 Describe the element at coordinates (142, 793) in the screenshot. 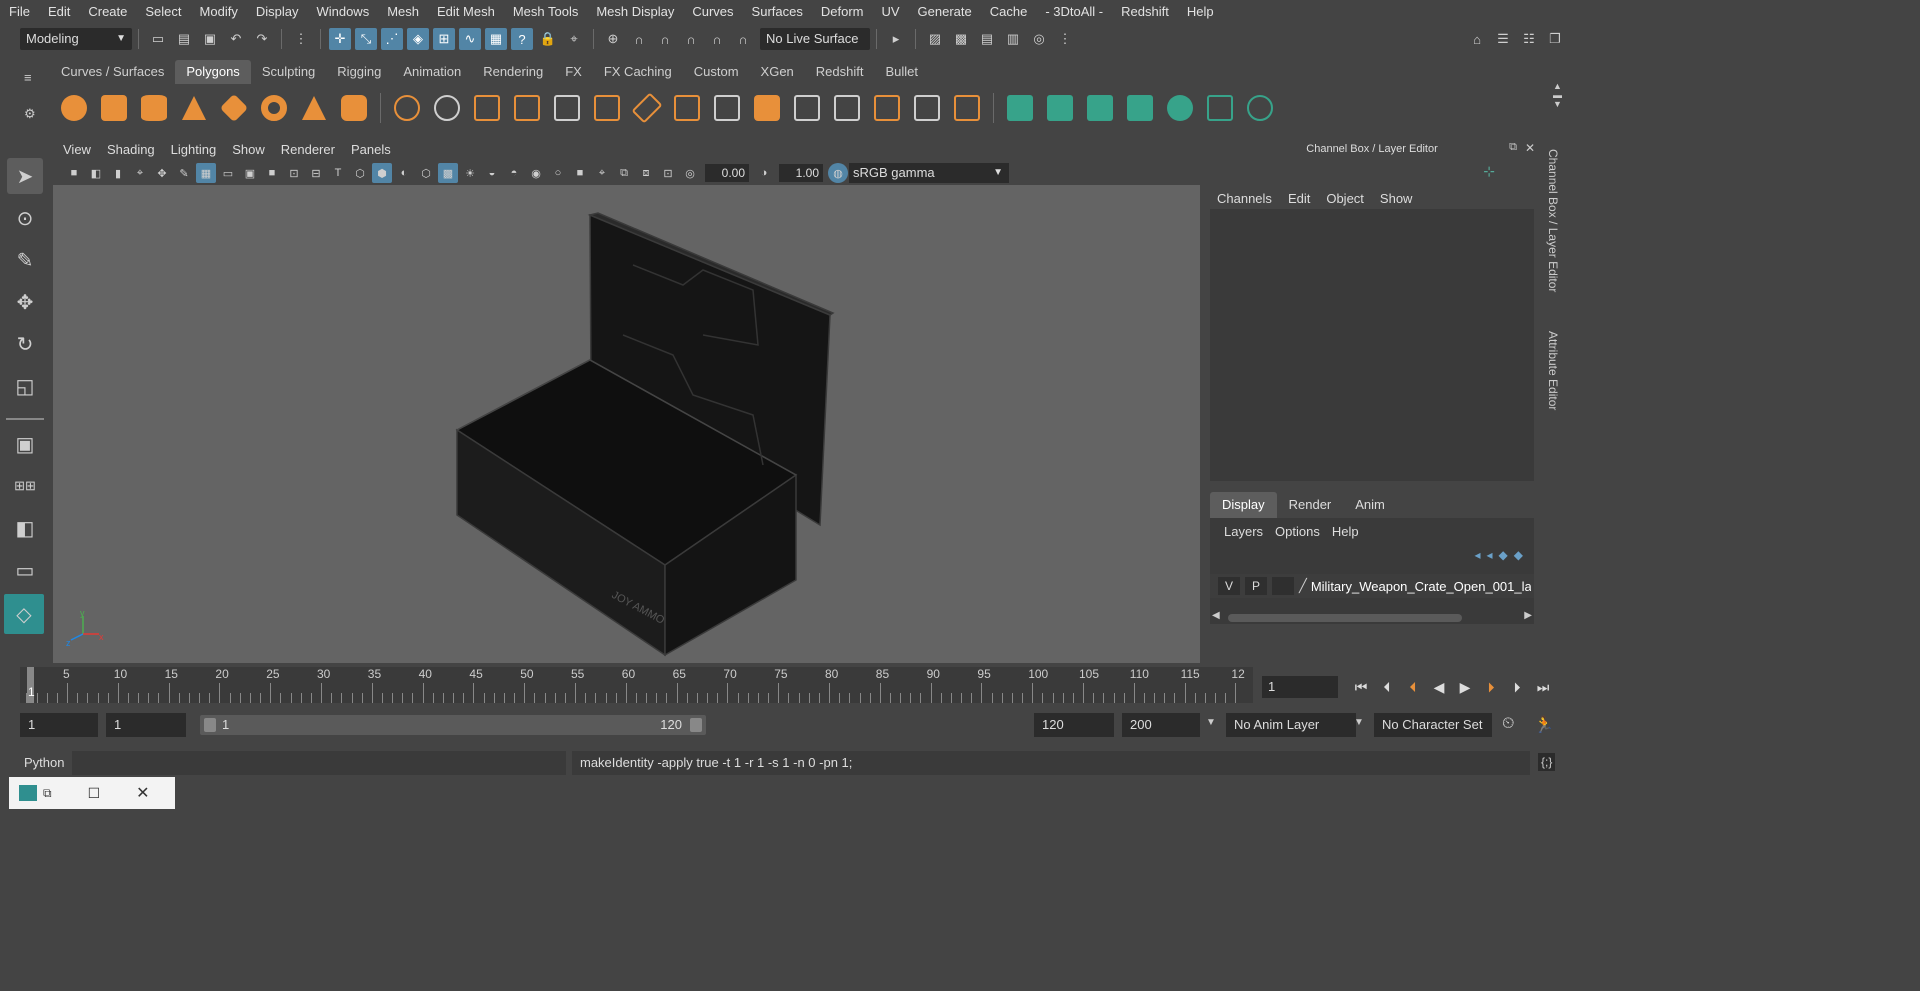

I see `close-window-icon: ✕` at that location.